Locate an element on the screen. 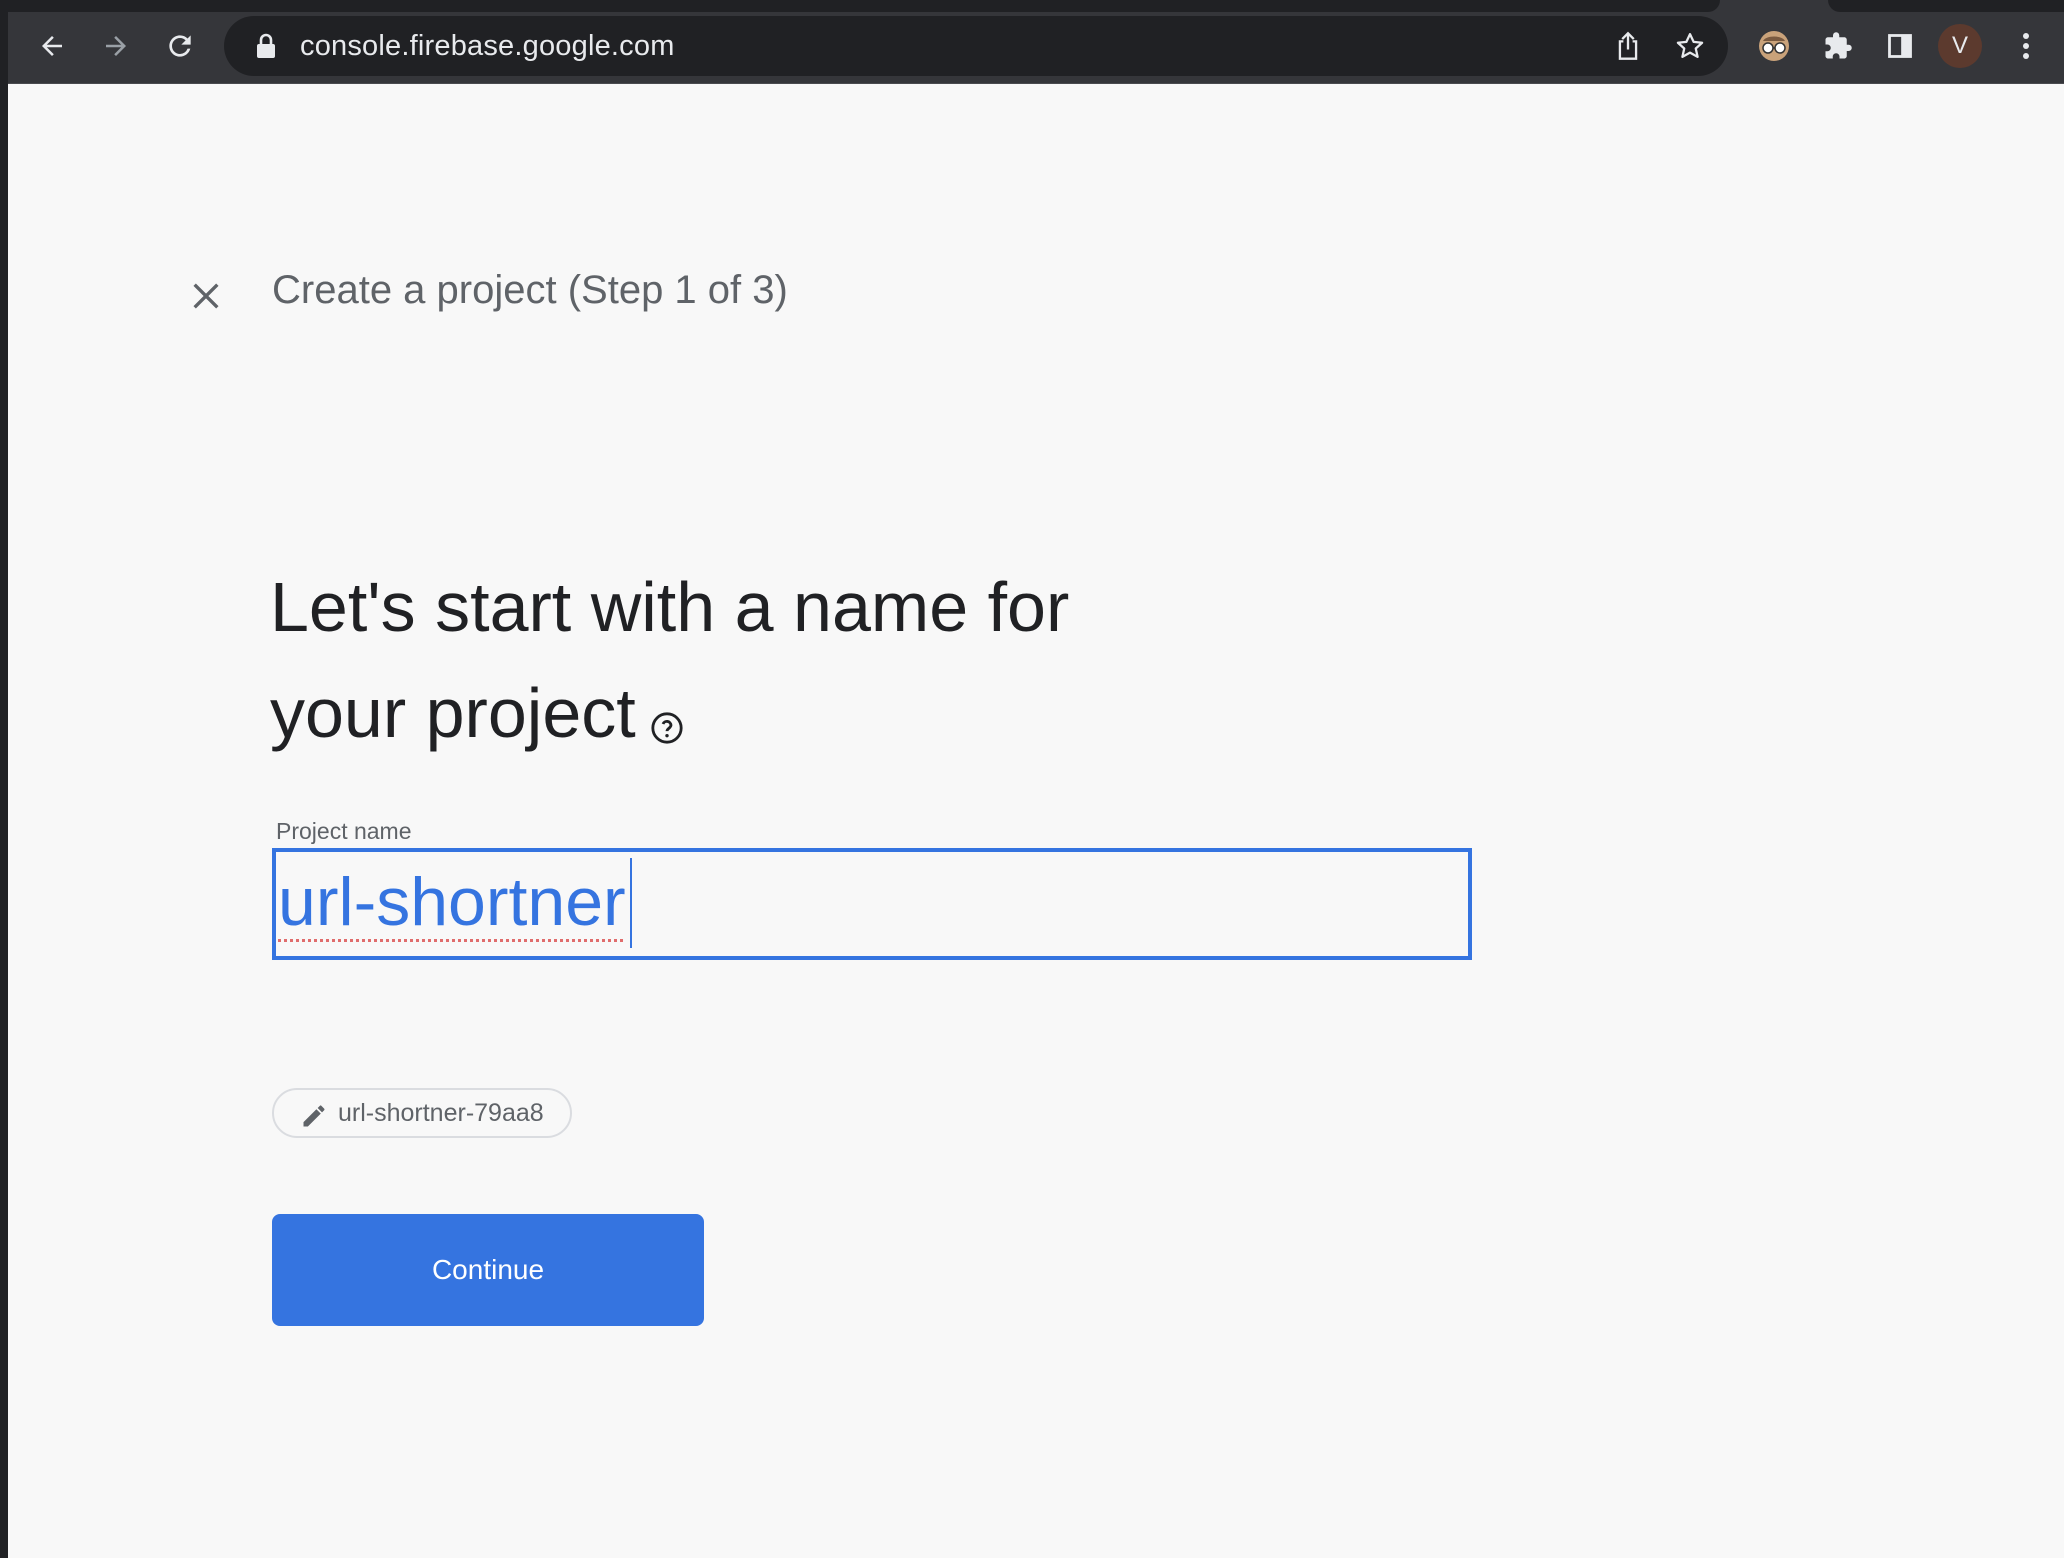  project-name-input: url-shortner is located at coordinates (872, 904).